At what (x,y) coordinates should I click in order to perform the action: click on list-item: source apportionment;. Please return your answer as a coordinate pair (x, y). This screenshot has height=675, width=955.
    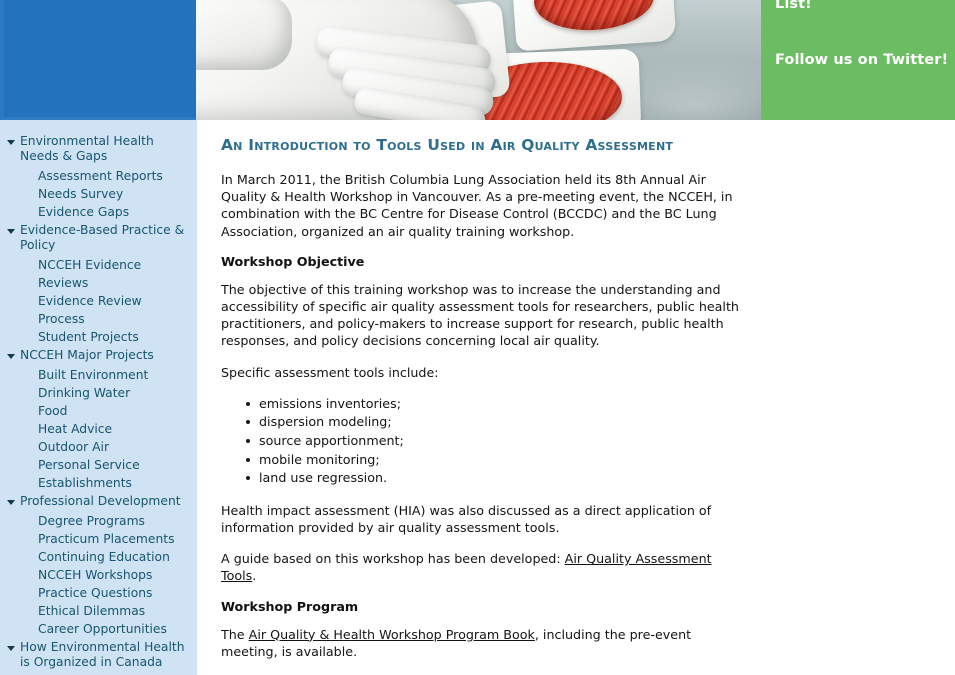
    Looking at the image, I should click on (492, 441).